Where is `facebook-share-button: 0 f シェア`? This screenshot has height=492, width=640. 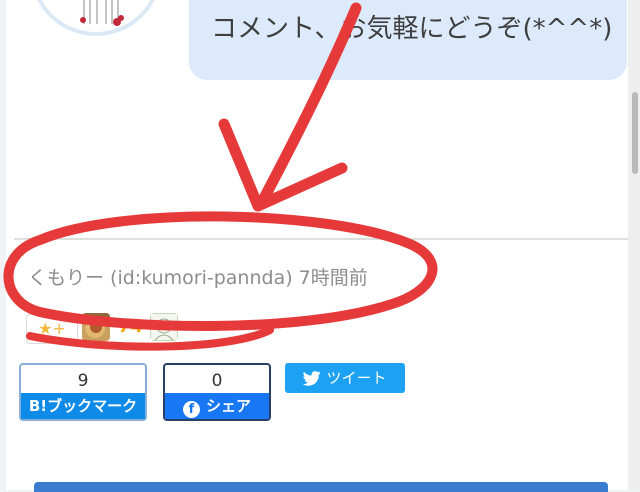 facebook-share-button: 0 f シェア is located at coordinates (217, 392).